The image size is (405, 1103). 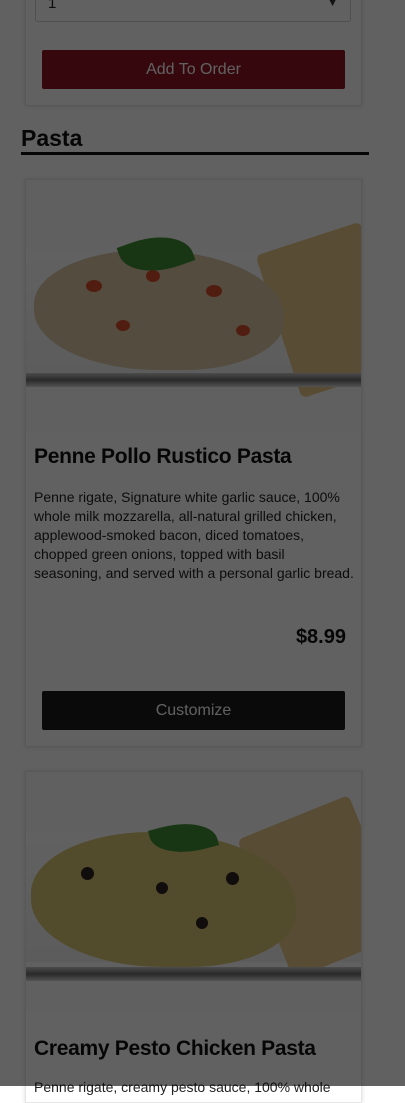 What do you see at coordinates (52, 6) in the screenshot?
I see `quantity-value: 1` at bounding box center [52, 6].